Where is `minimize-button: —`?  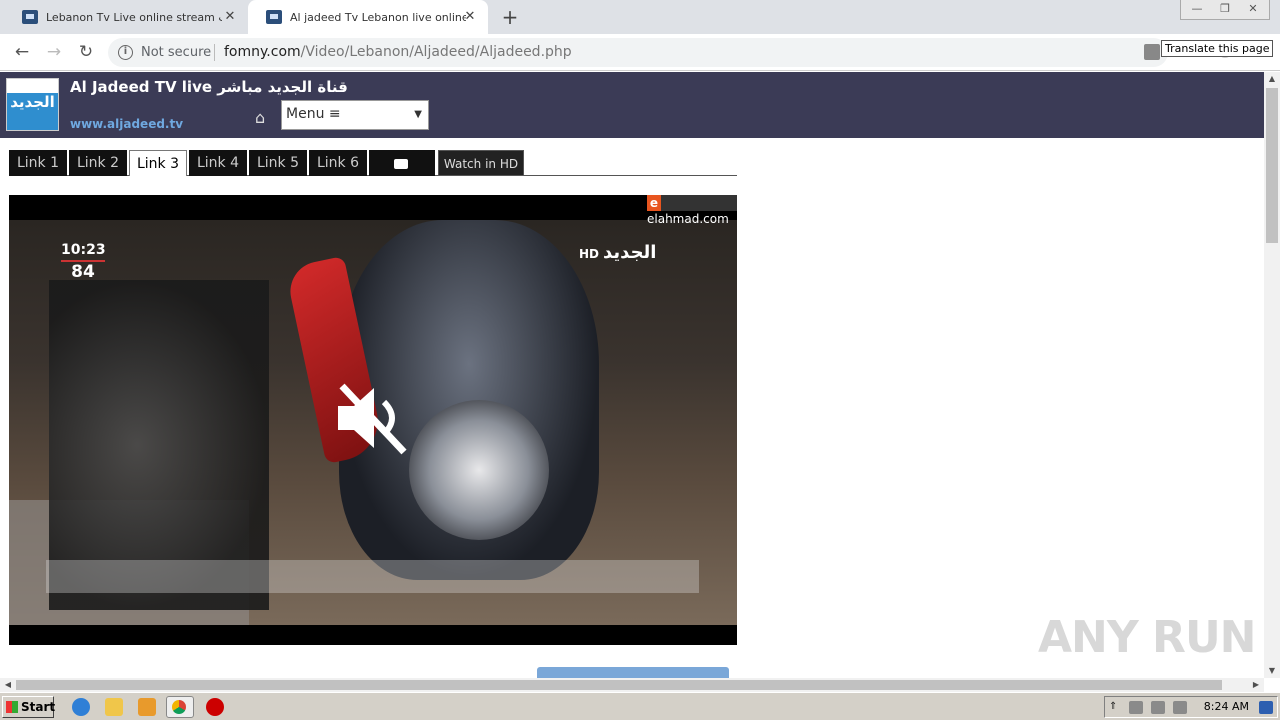 minimize-button: — is located at coordinates (1197, 10).